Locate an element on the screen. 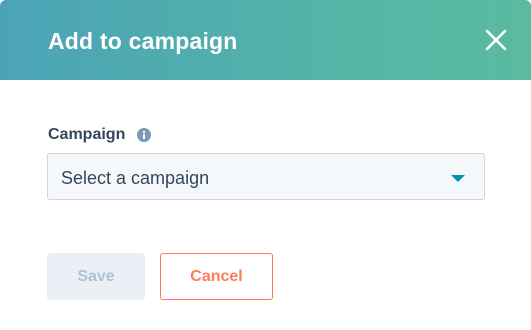 This screenshot has height=330, width=531. campaign-field-label: Campaign is located at coordinates (87, 134).